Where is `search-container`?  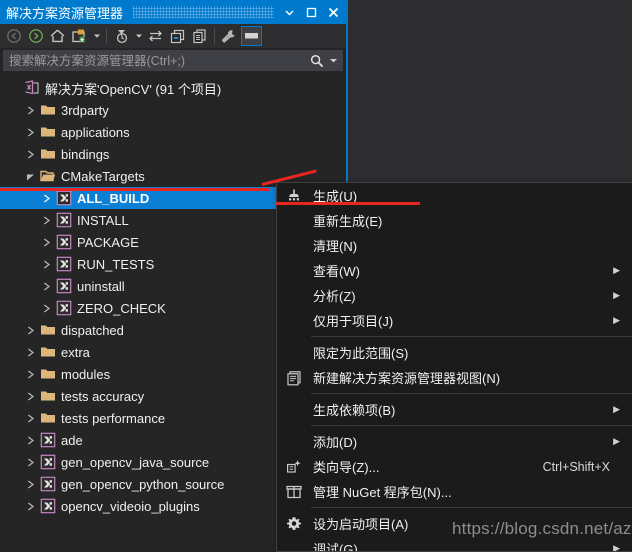 search-container is located at coordinates (173, 61).